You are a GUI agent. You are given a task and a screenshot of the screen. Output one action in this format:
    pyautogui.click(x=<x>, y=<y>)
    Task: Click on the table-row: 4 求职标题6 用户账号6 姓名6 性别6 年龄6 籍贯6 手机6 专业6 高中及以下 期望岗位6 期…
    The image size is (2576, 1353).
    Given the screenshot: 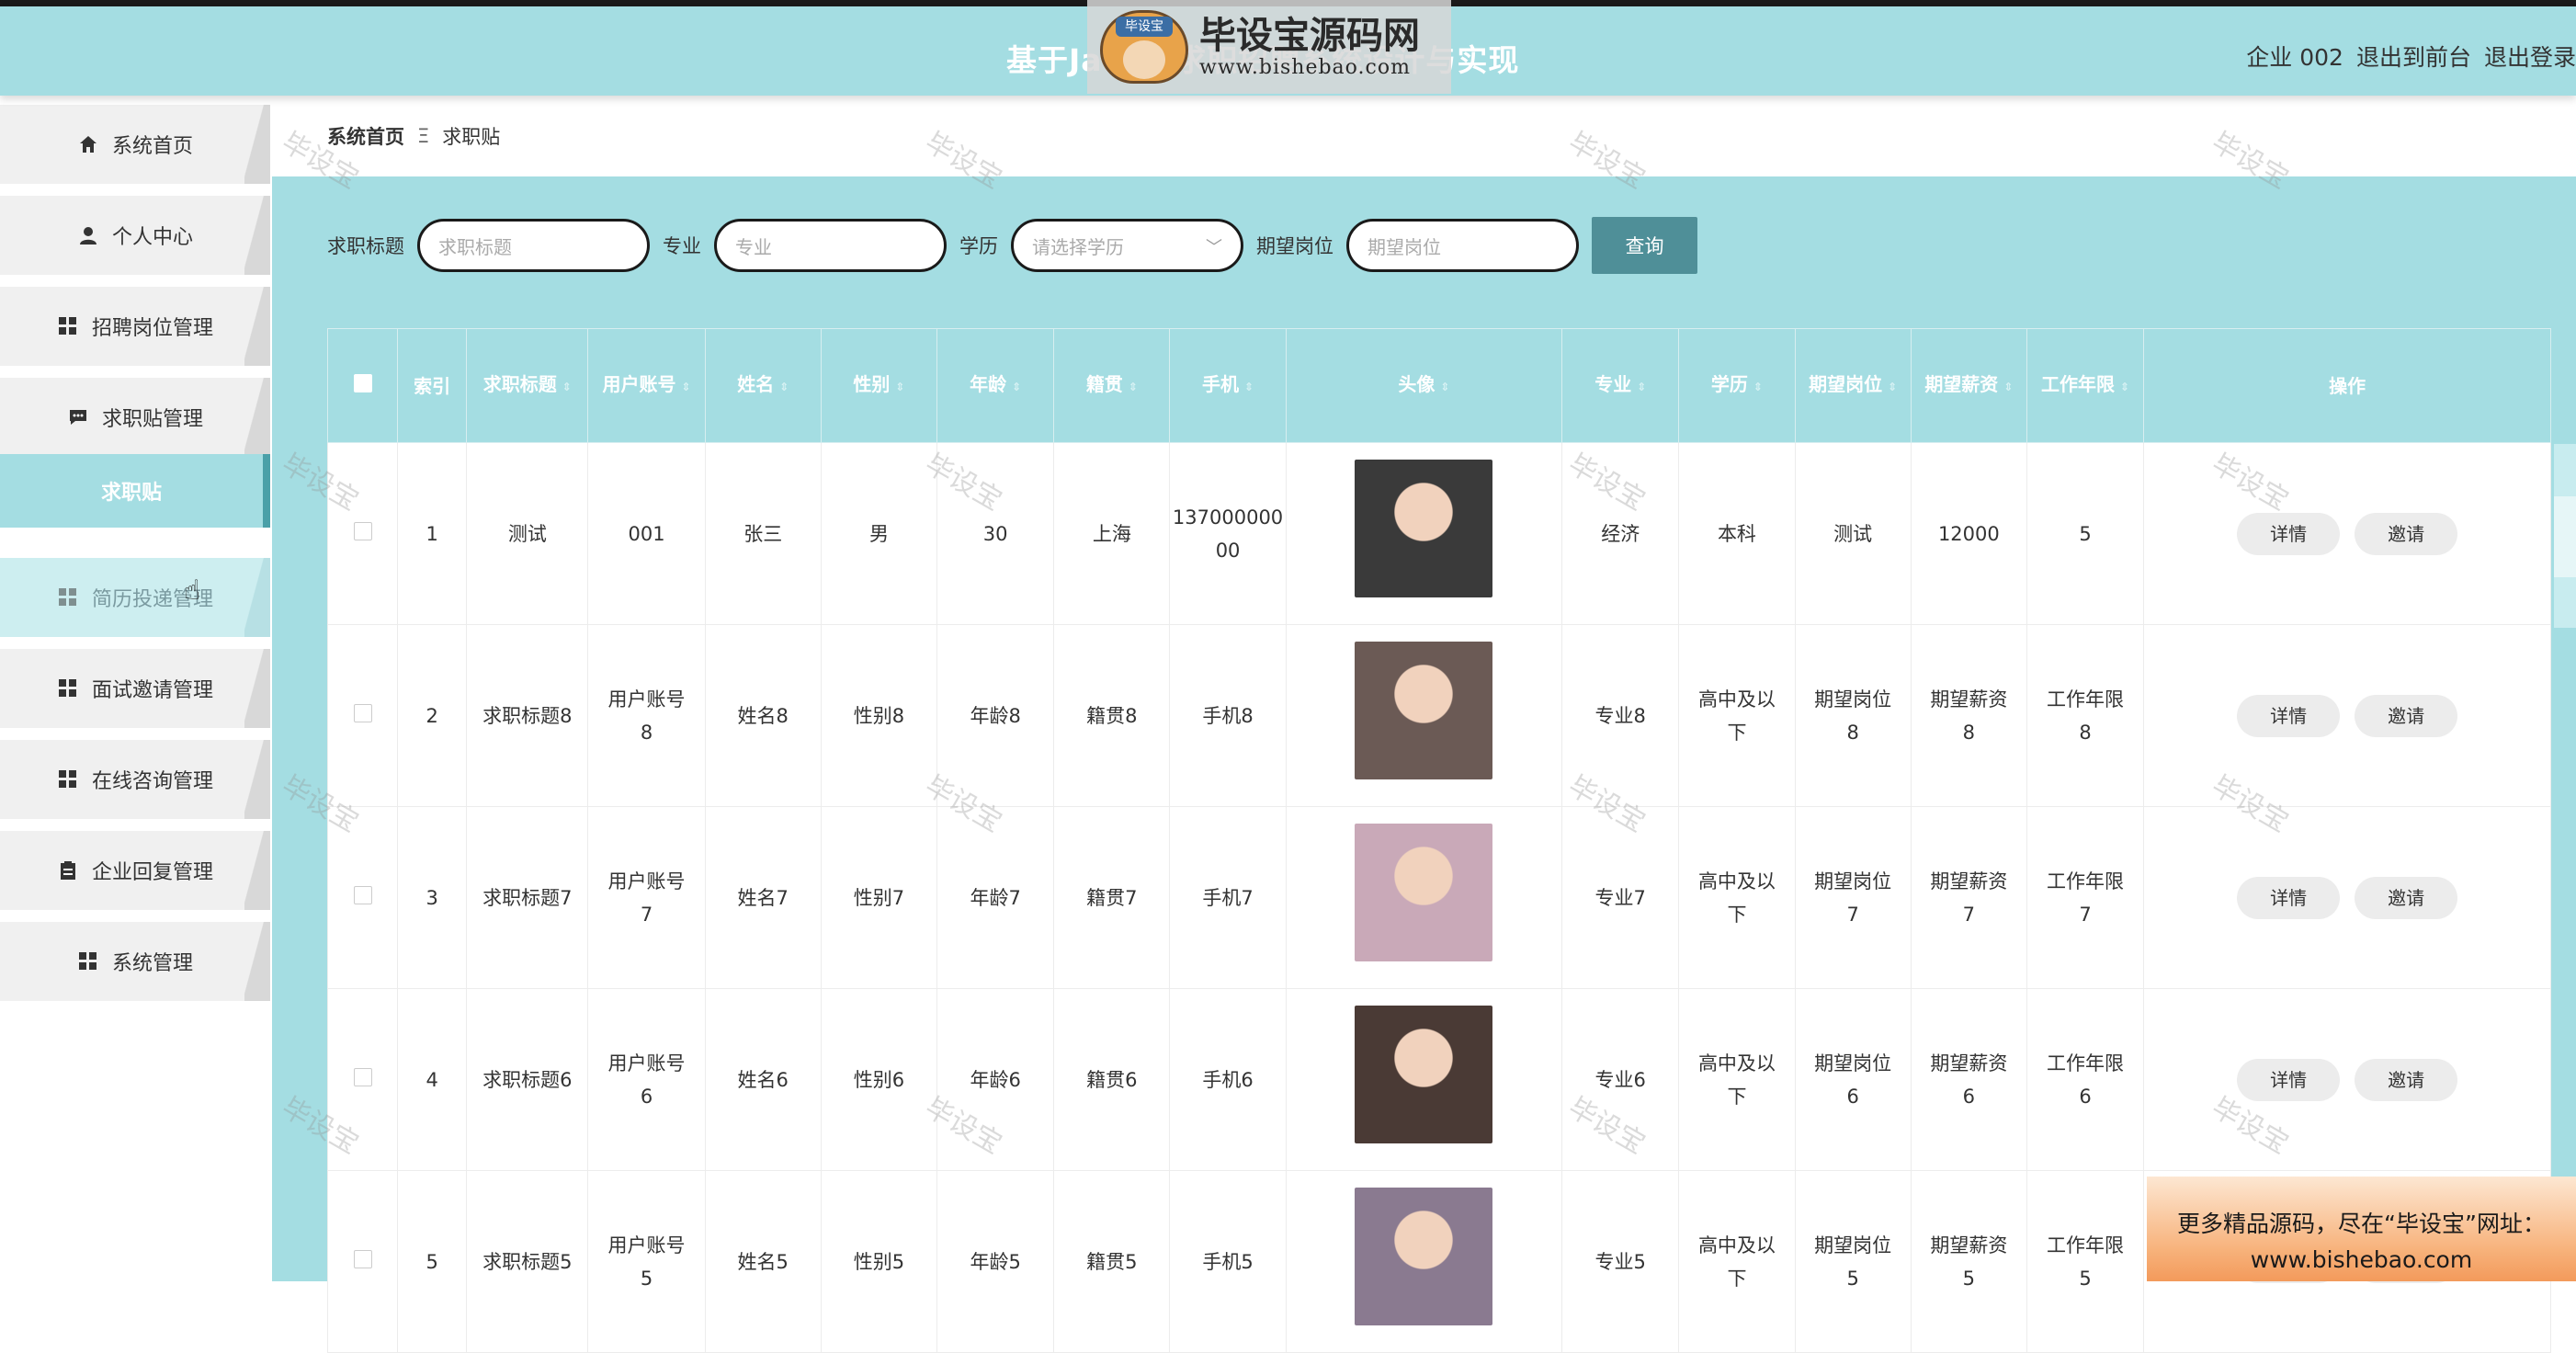 What is the action you would take?
    pyautogui.click(x=1438, y=1079)
    